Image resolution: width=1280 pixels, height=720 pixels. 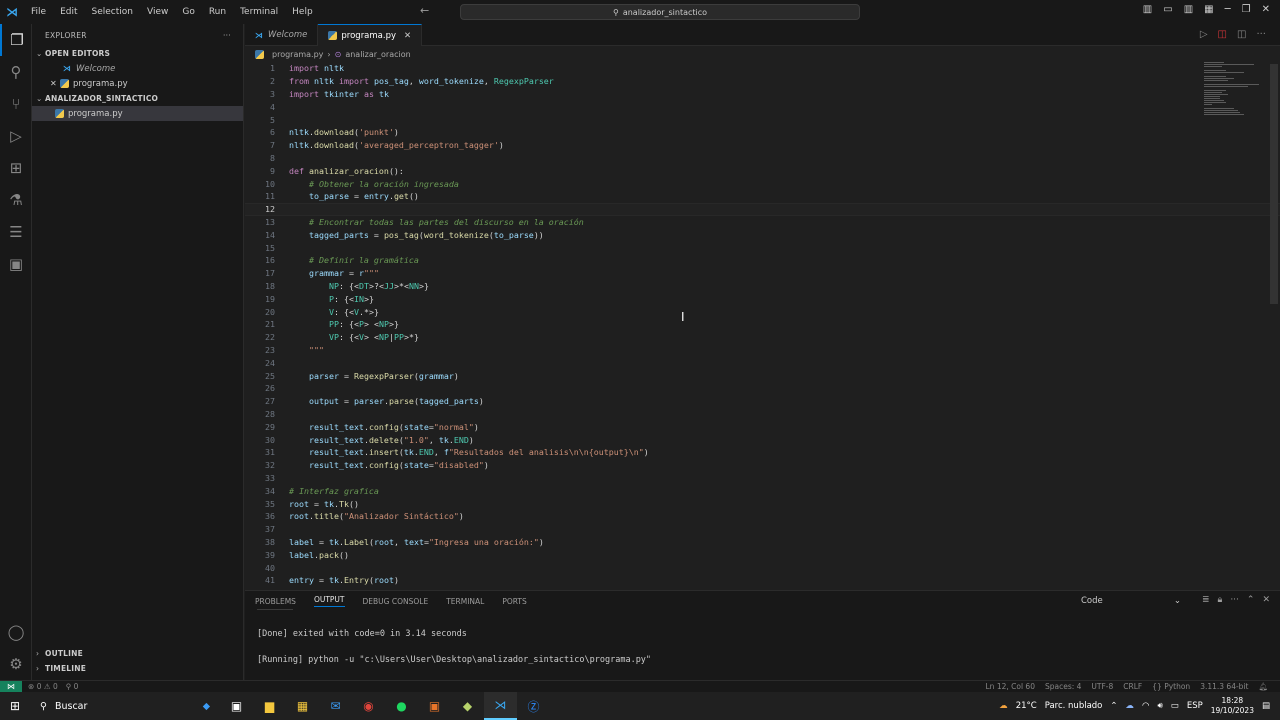 What do you see at coordinates (762, 209) in the screenshot?
I see `code-line: 12` at bounding box center [762, 209].